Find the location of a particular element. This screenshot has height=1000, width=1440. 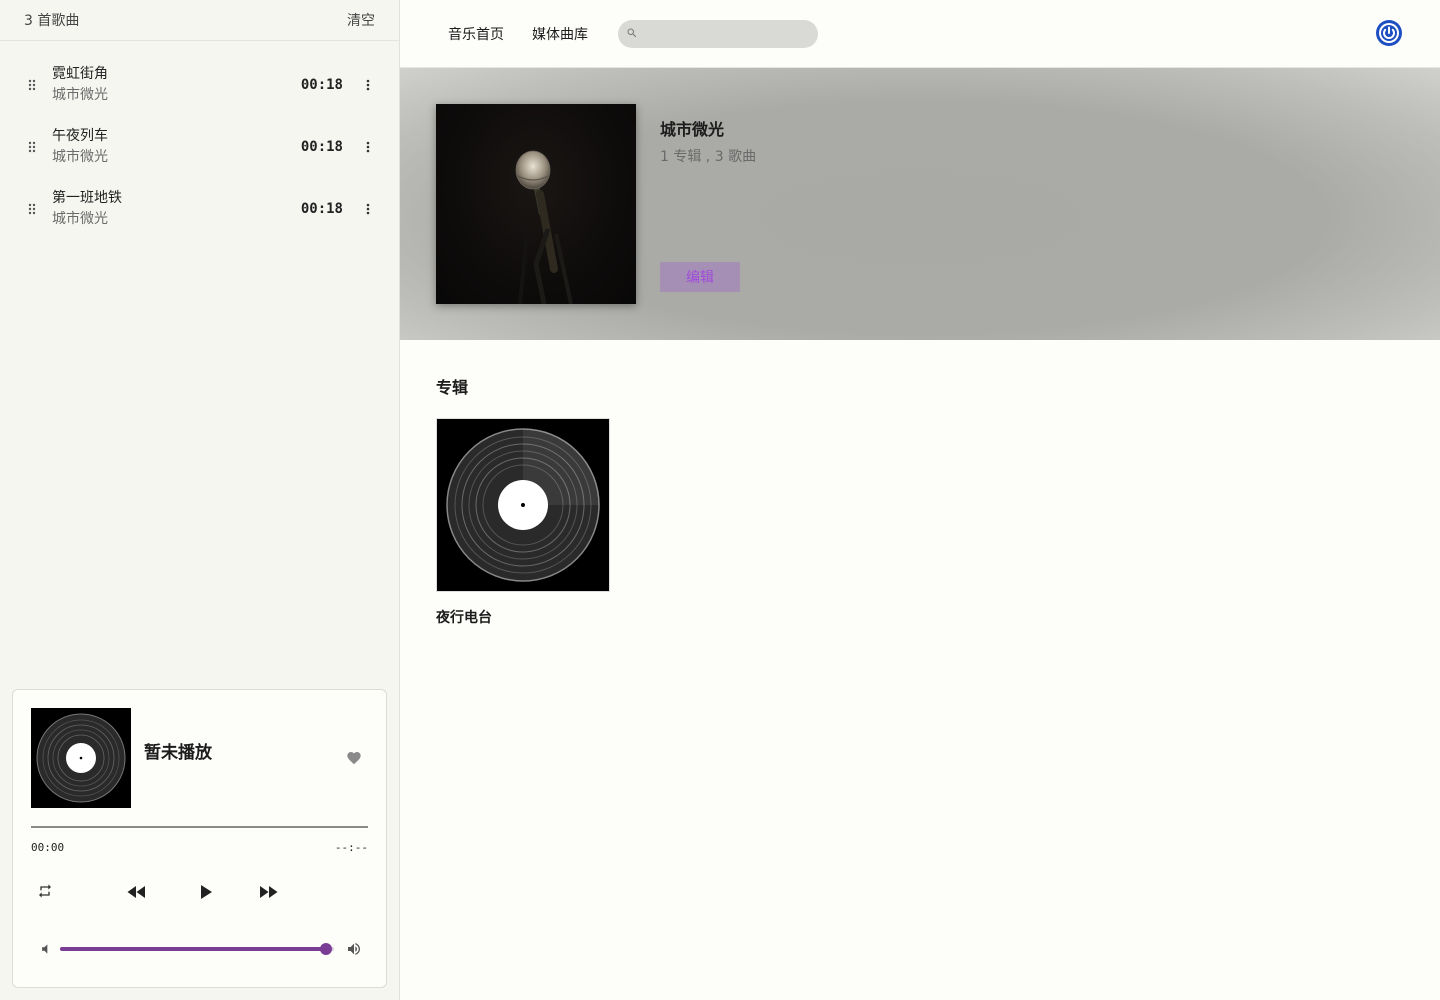

artist-name: 城市微光 is located at coordinates (692, 129).